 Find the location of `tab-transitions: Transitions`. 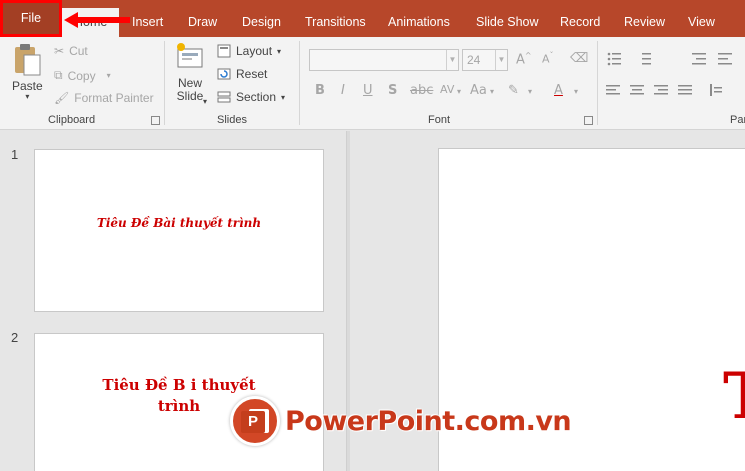

tab-transitions: Transitions is located at coordinates (335, 22).